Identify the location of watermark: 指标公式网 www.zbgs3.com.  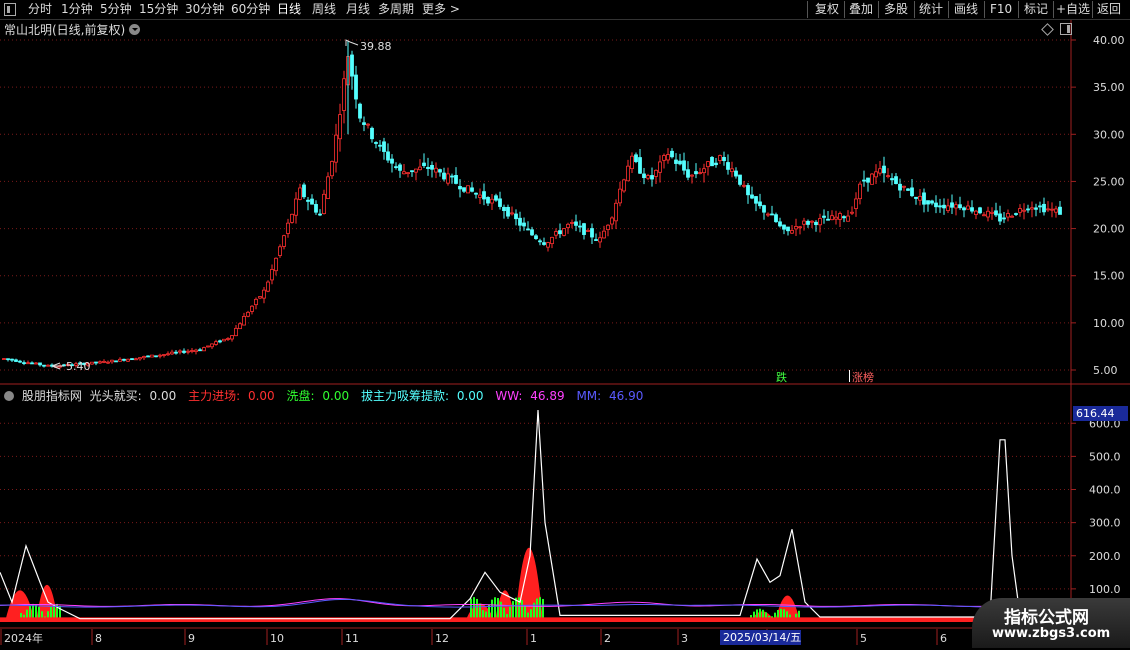
(1051, 623).